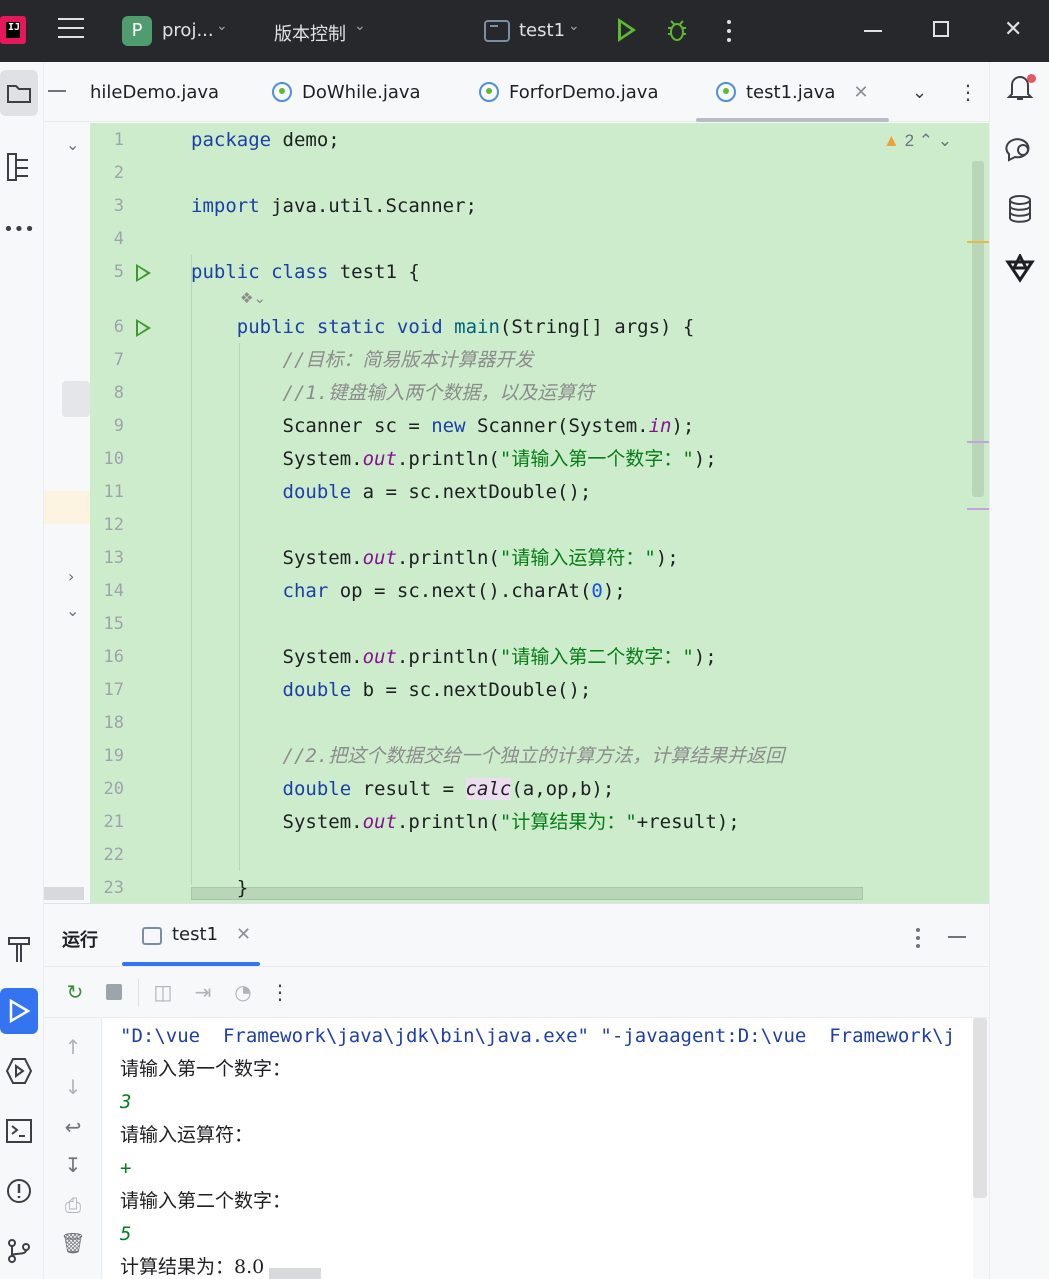 The height and width of the screenshot is (1279, 1049). What do you see at coordinates (114, 992) in the screenshot?
I see `stop-icon` at bounding box center [114, 992].